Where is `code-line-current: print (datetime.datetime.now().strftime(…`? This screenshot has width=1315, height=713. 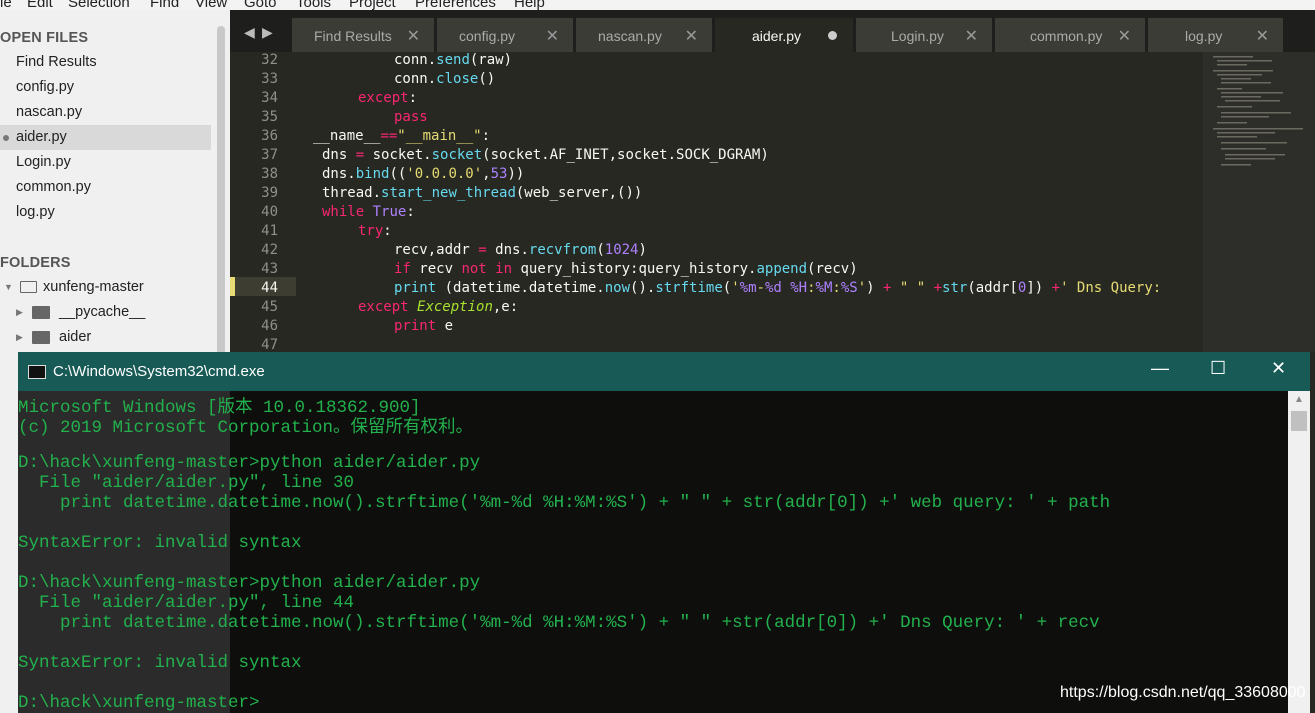 code-line-current: print (datetime.datetime.now().strftime(… is located at coordinates (778, 288).